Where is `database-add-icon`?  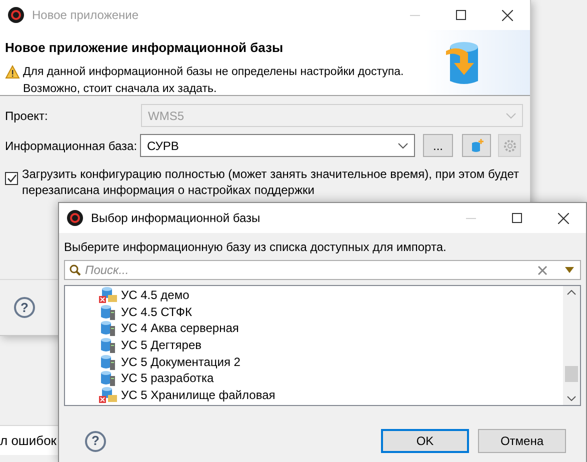
database-add-icon is located at coordinates (477, 145).